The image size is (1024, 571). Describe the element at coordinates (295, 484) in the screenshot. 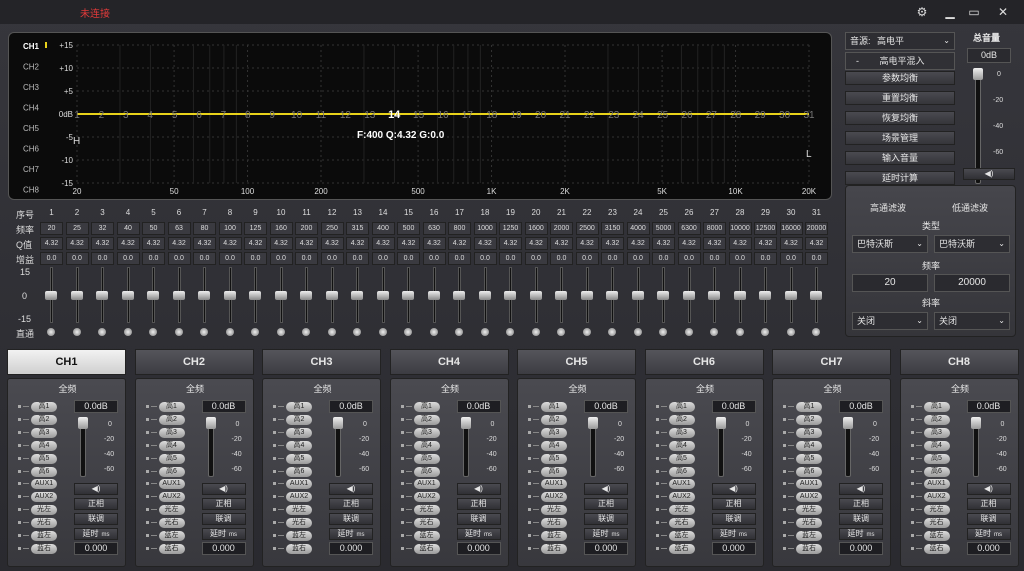

I see `source-toggle: AUX1` at that location.